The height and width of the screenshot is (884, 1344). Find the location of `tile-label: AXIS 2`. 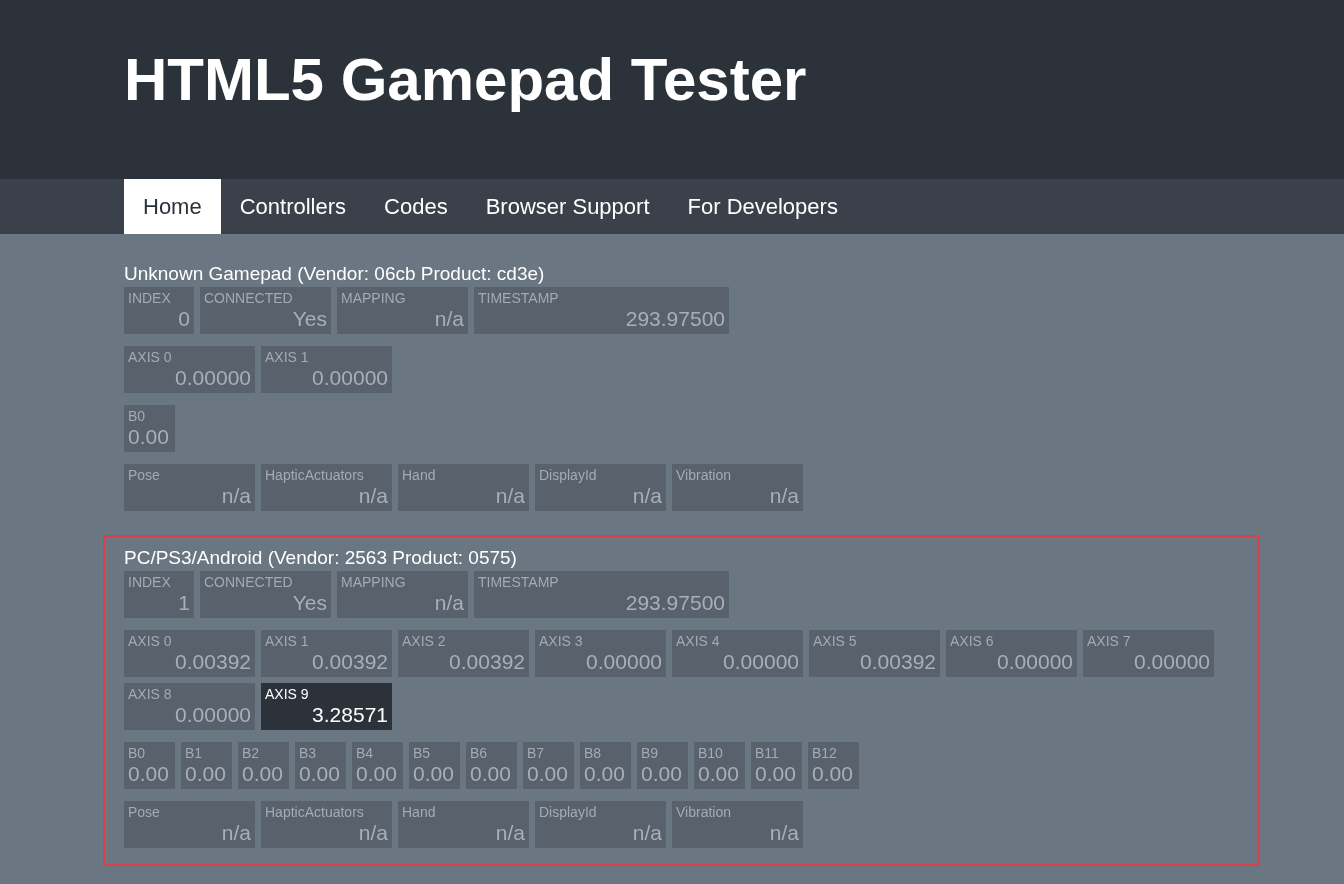

tile-label: AXIS 2 is located at coordinates (424, 641).